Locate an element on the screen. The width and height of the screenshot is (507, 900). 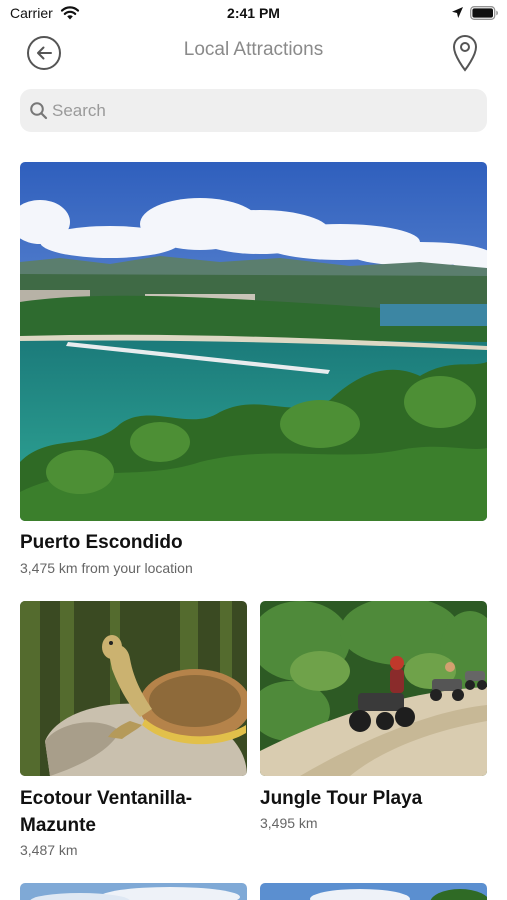
map-pin-button is located at coordinates (465, 53).